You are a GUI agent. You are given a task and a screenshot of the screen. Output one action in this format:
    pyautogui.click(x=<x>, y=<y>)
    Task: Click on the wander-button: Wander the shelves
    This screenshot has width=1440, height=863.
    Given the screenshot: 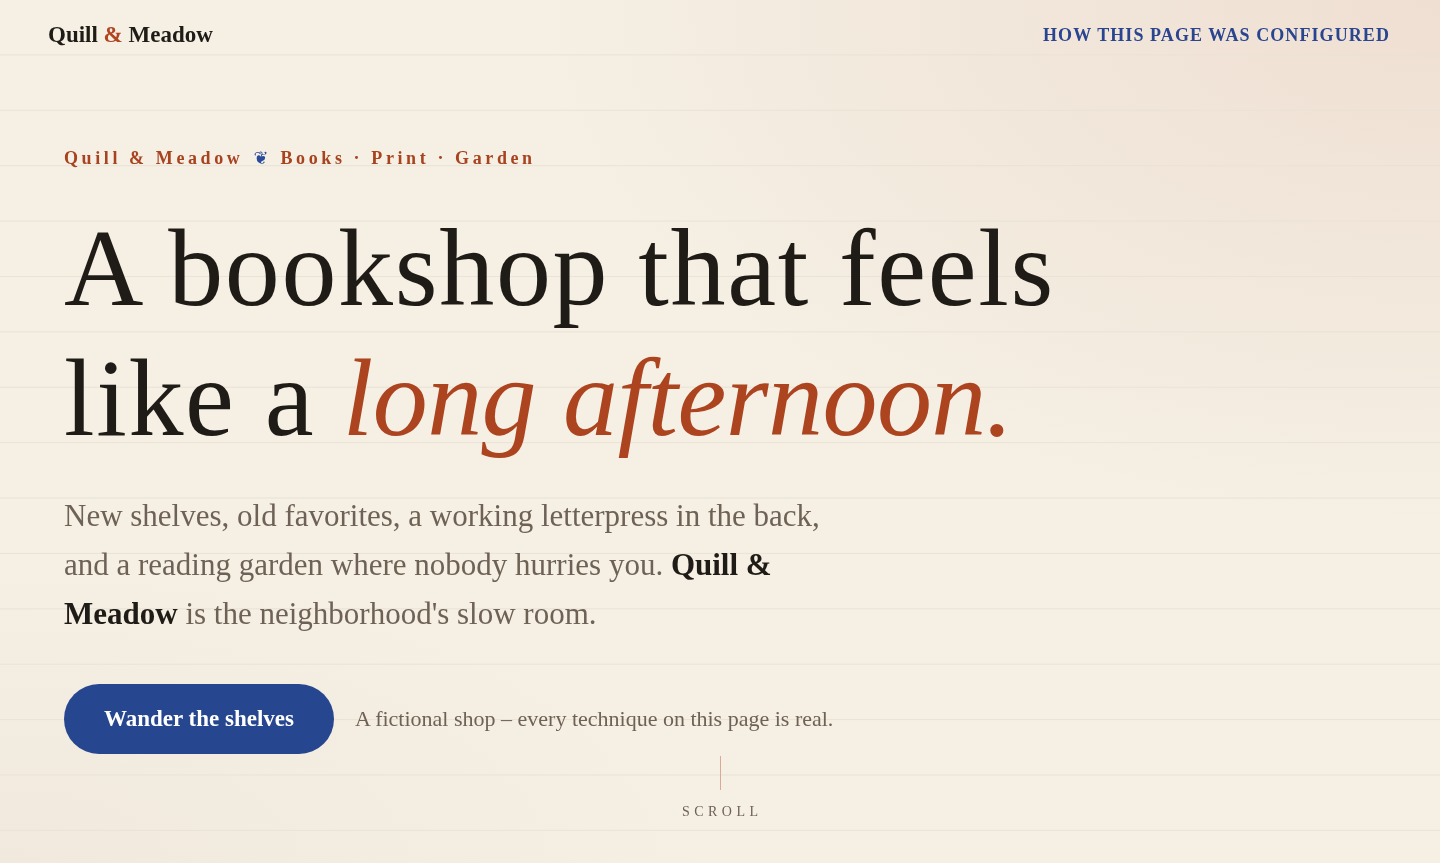 What is the action you would take?
    pyautogui.click(x=199, y=719)
    